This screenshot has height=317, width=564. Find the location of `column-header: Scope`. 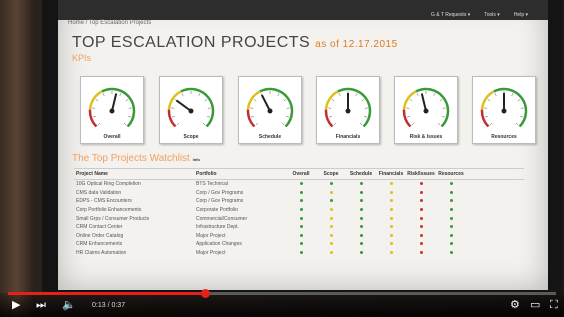

column-header: Scope is located at coordinates (331, 174).